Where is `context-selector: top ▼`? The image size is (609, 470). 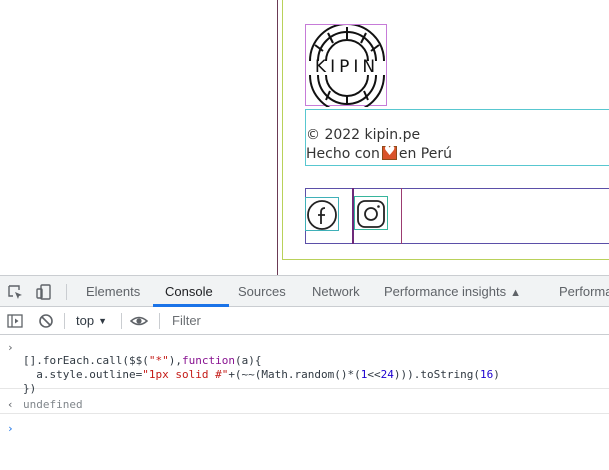
context-selector: top ▼ is located at coordinates (91, 321).